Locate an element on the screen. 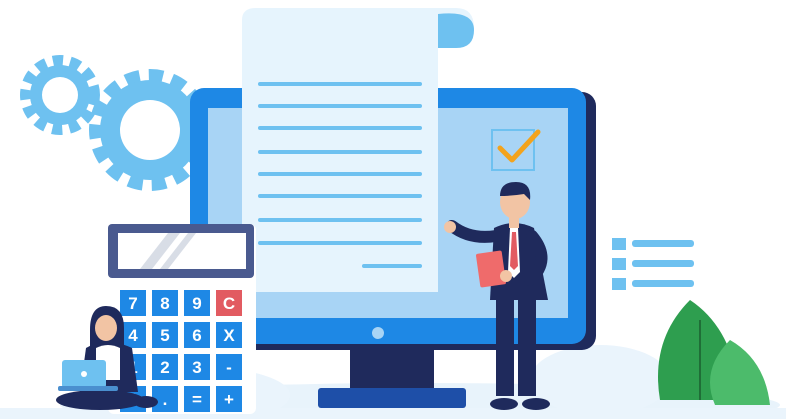  calculator-key: X is located at coordinates (229, 335).